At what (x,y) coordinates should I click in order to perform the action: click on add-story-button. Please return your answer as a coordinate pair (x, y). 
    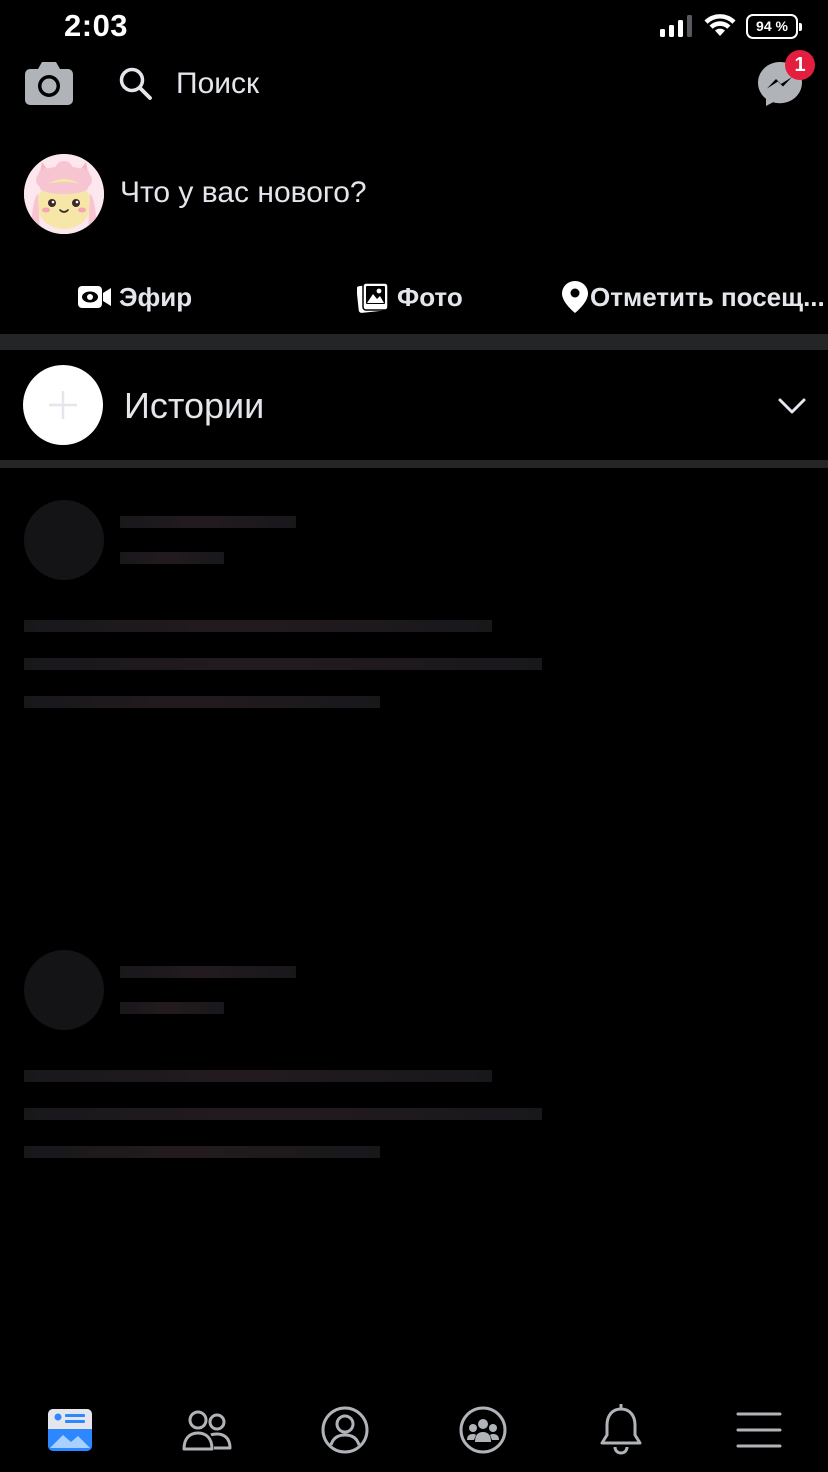
    Looking at the image, I should click on (63, 405).